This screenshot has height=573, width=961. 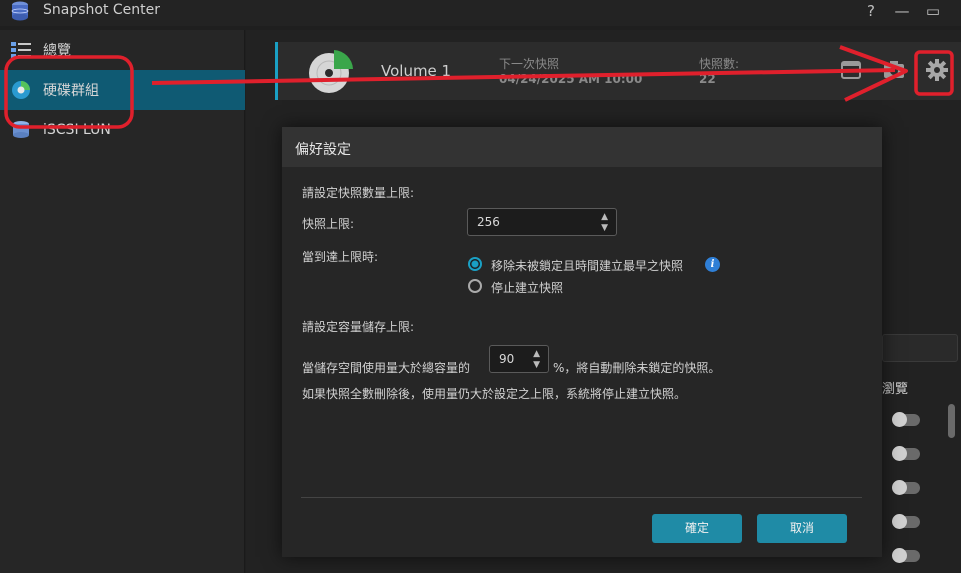 What do you see at coordinates (895, 389) in the screenshot?
I see `right-column-header: 瀏覽` at bounding box center [895, 389].